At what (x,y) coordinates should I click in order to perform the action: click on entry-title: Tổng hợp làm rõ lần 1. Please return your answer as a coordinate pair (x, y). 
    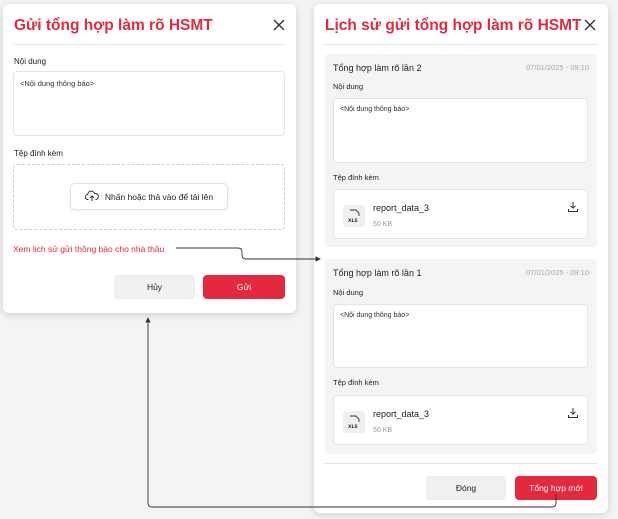
    Looking at the image, I should click on (377, 273).